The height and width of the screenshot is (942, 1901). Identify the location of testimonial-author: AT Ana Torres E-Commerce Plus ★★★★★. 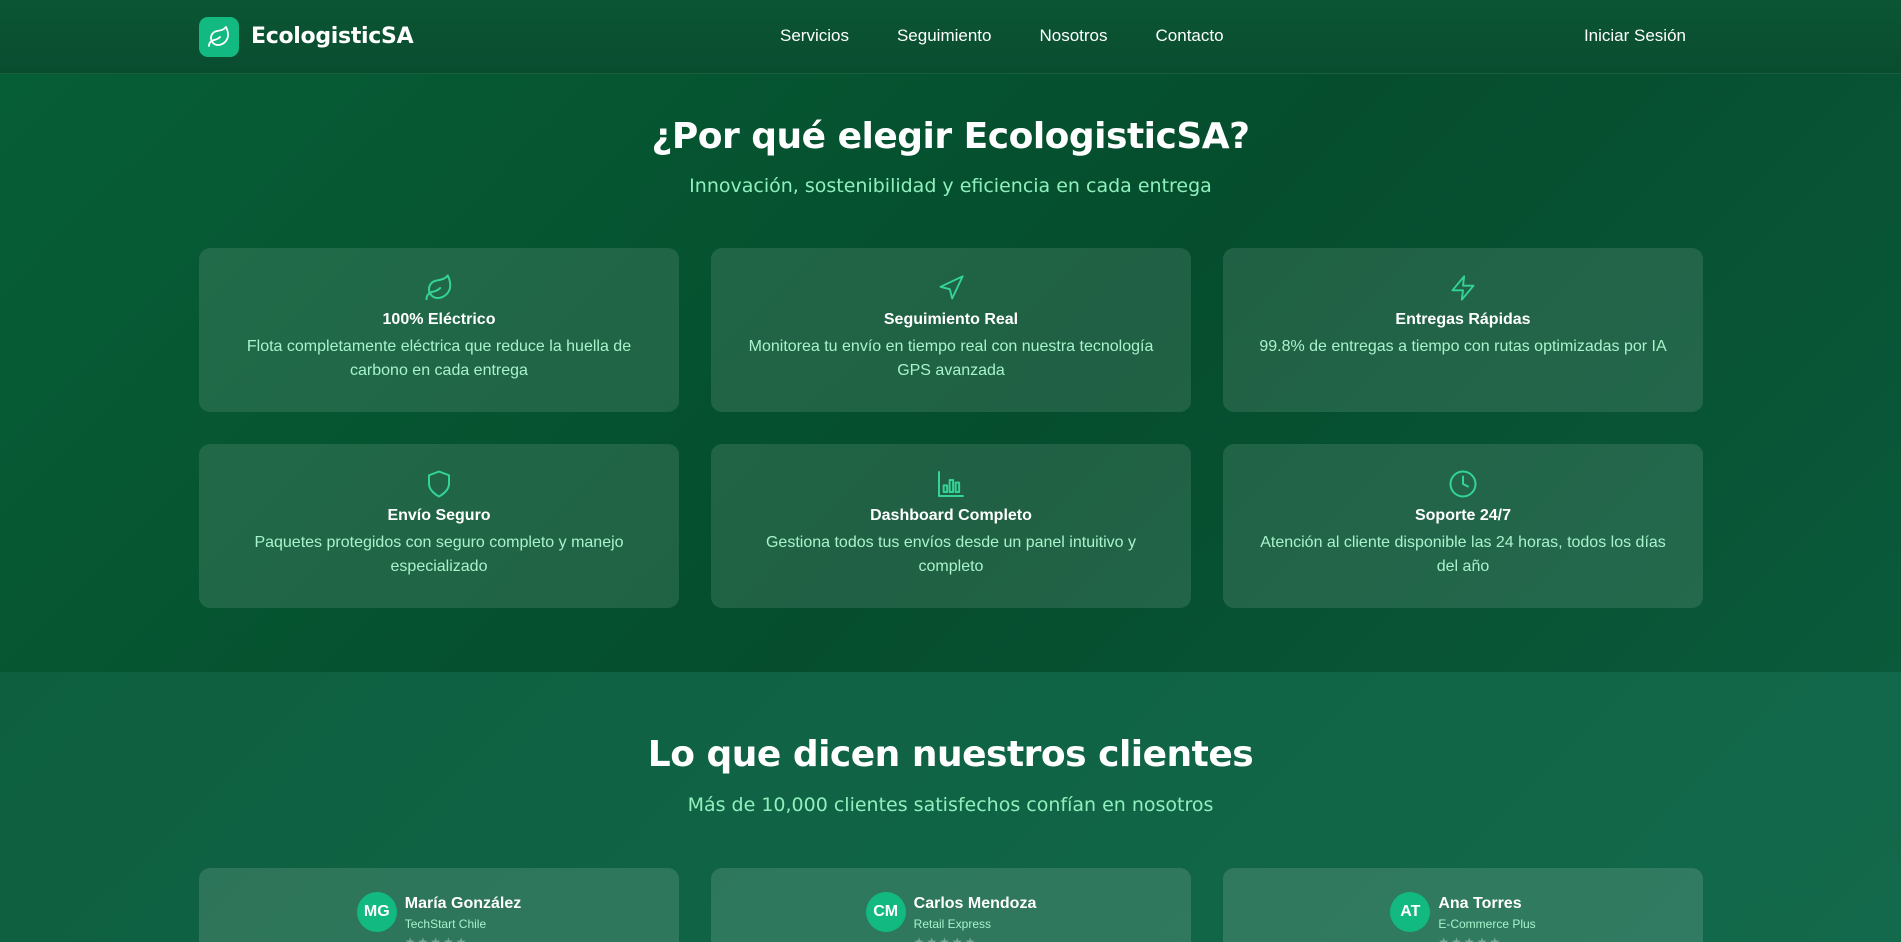
(1463, 917).